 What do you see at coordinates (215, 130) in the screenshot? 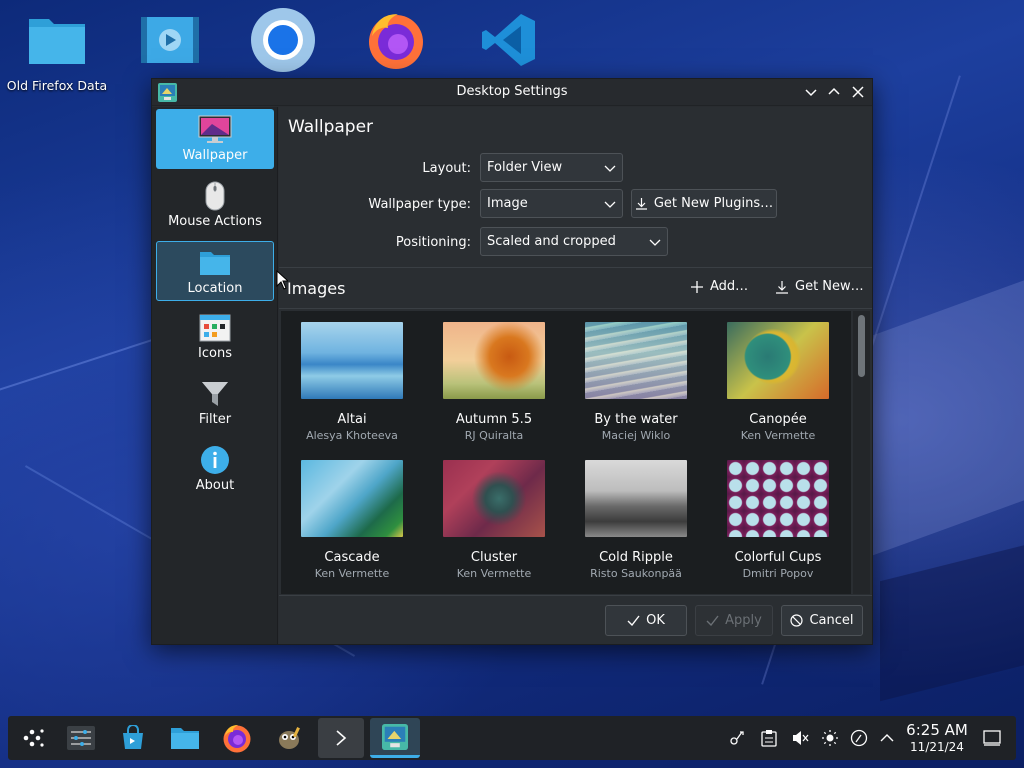
I see `monitor-icon` at bounding box center [215, 130].